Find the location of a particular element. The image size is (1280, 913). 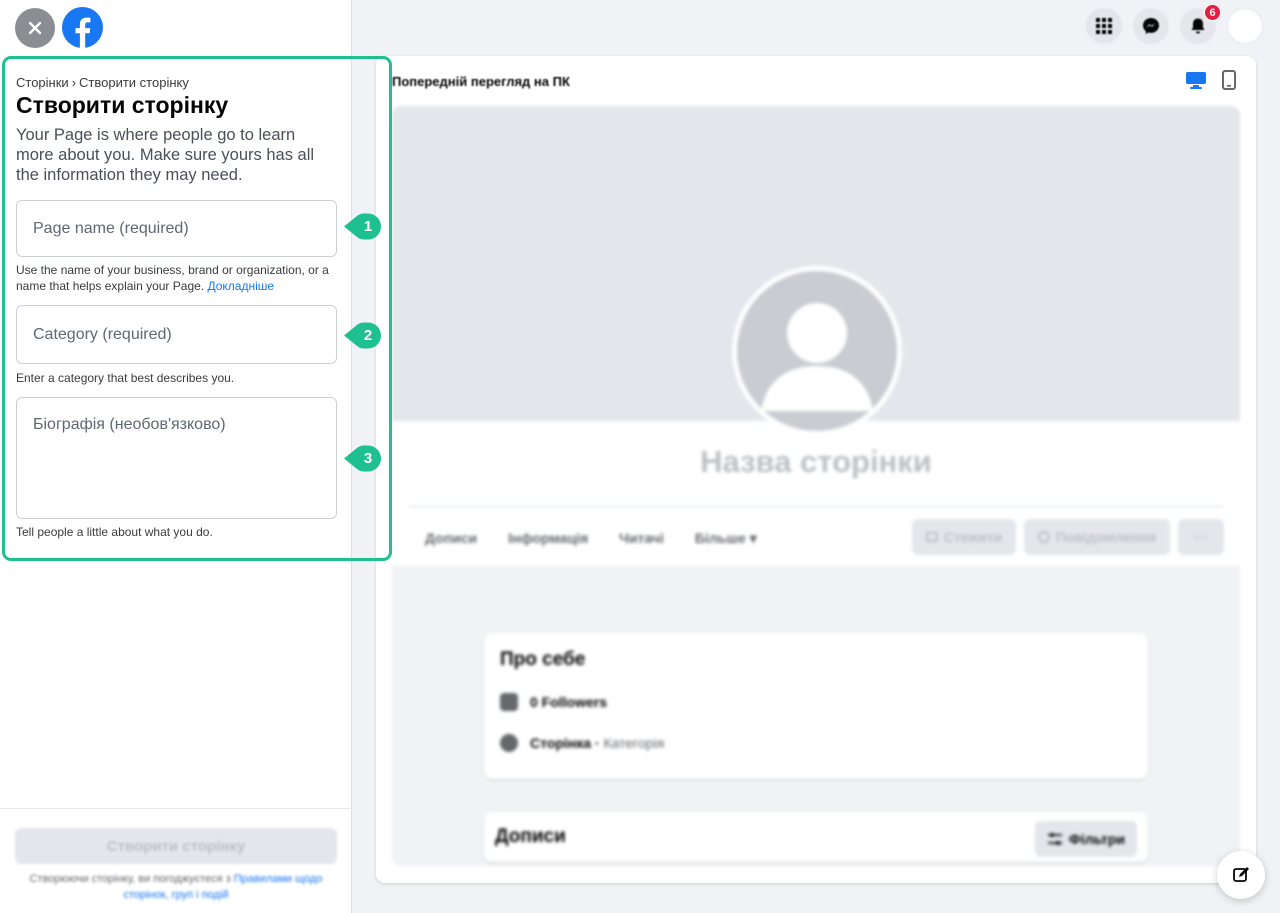

page-tabs: Дописи Інформація Читачі Більше ▾ is located at coordinates (591, 538).